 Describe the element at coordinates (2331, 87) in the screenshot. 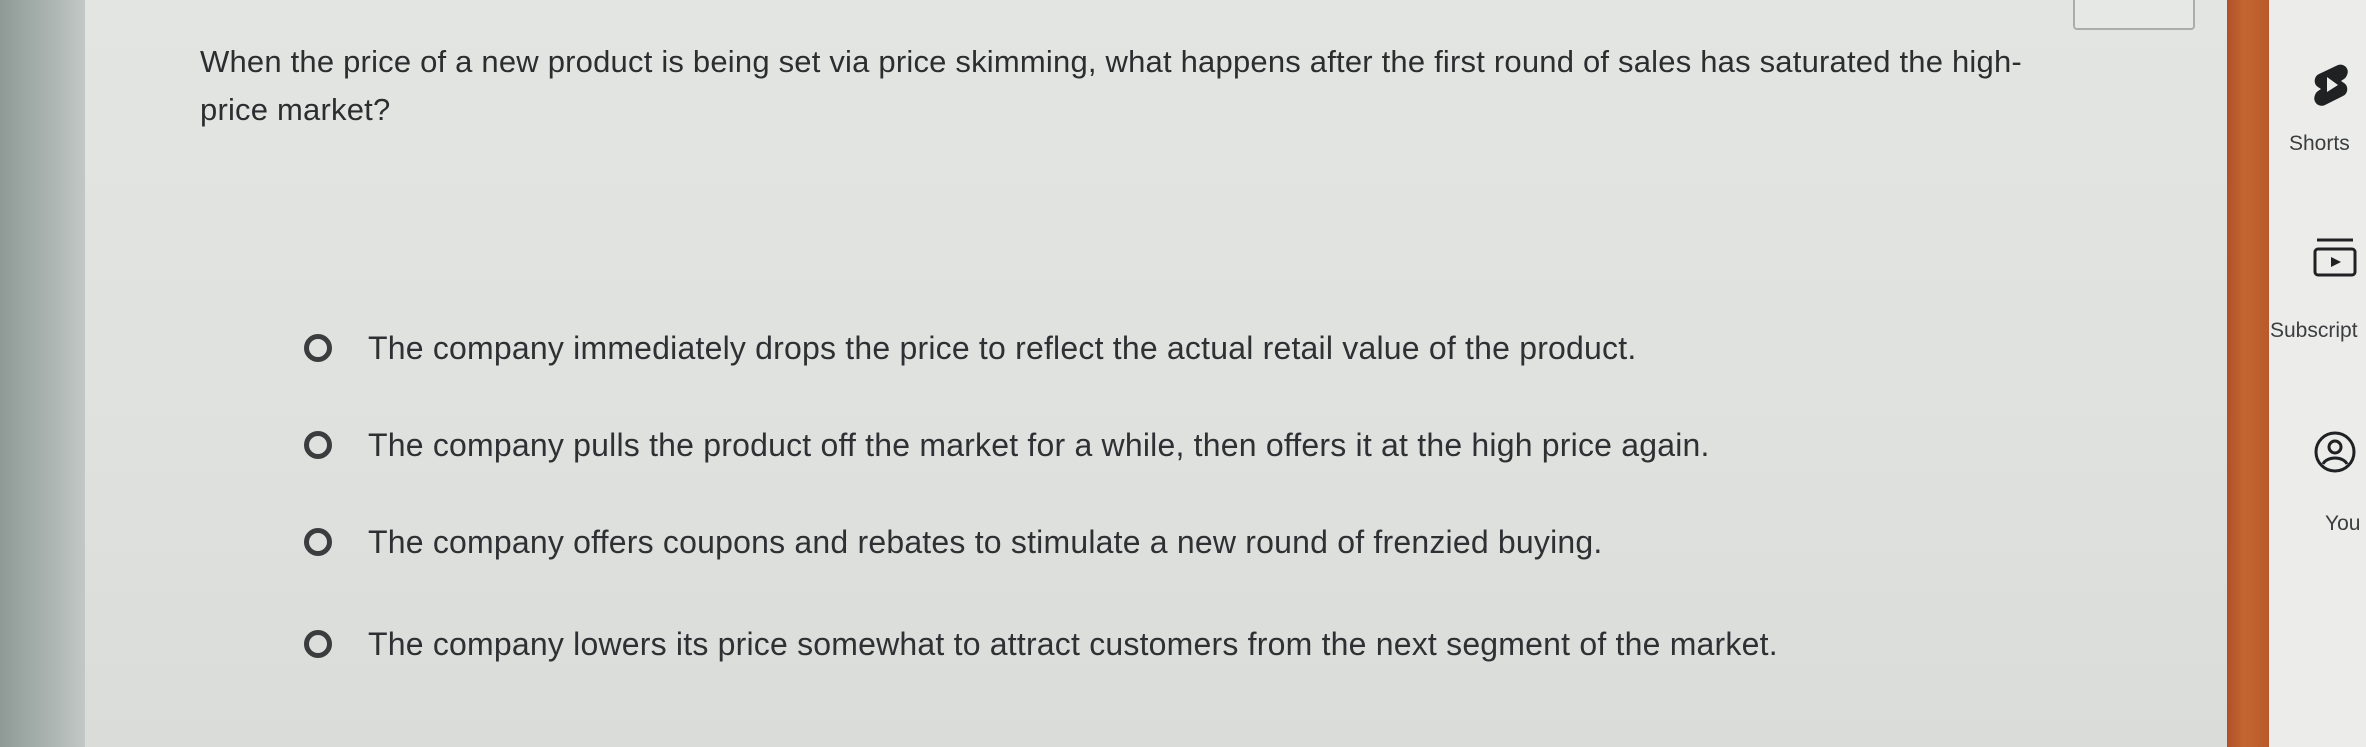

I see `shorts-icon` at that location.